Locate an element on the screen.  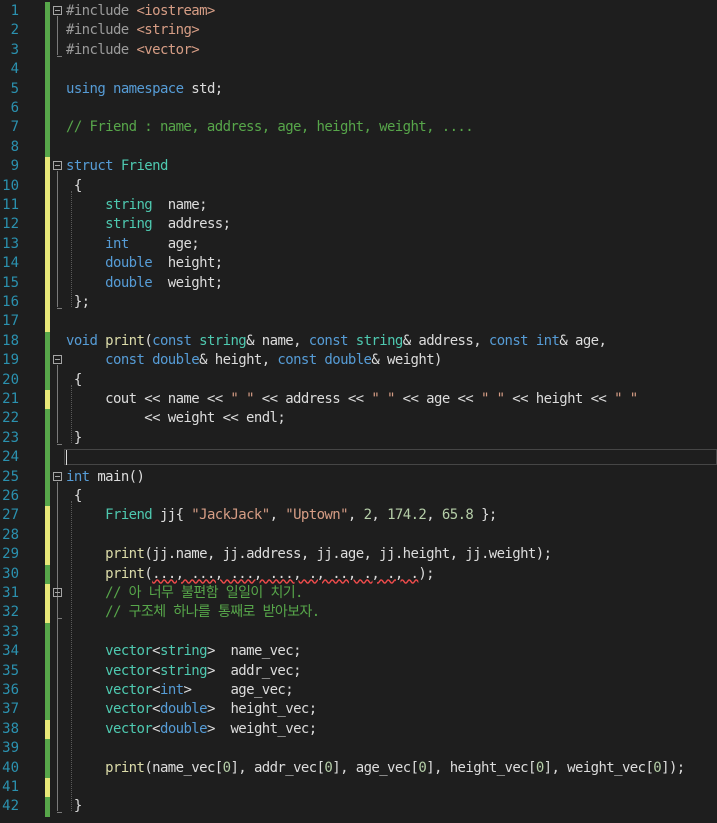
line-number: 23 is located at coordinates (10, 437).